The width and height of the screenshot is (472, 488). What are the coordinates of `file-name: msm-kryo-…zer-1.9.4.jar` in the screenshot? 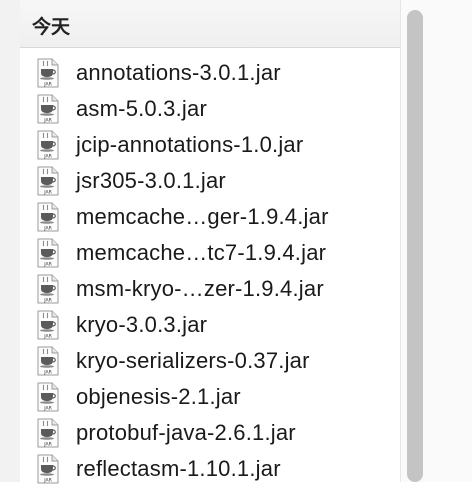 It's located at (200, 288).